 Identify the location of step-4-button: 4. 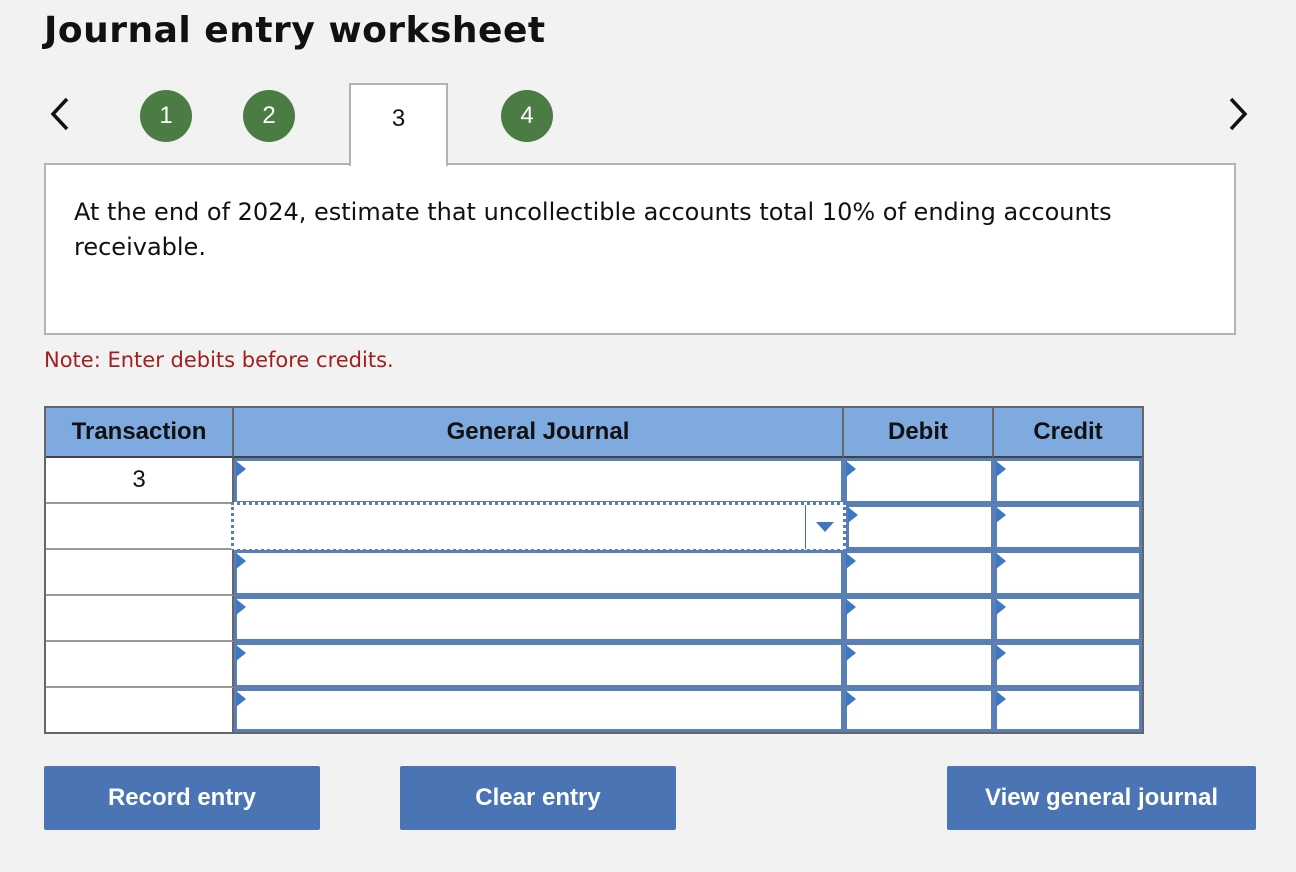
(527, 116).